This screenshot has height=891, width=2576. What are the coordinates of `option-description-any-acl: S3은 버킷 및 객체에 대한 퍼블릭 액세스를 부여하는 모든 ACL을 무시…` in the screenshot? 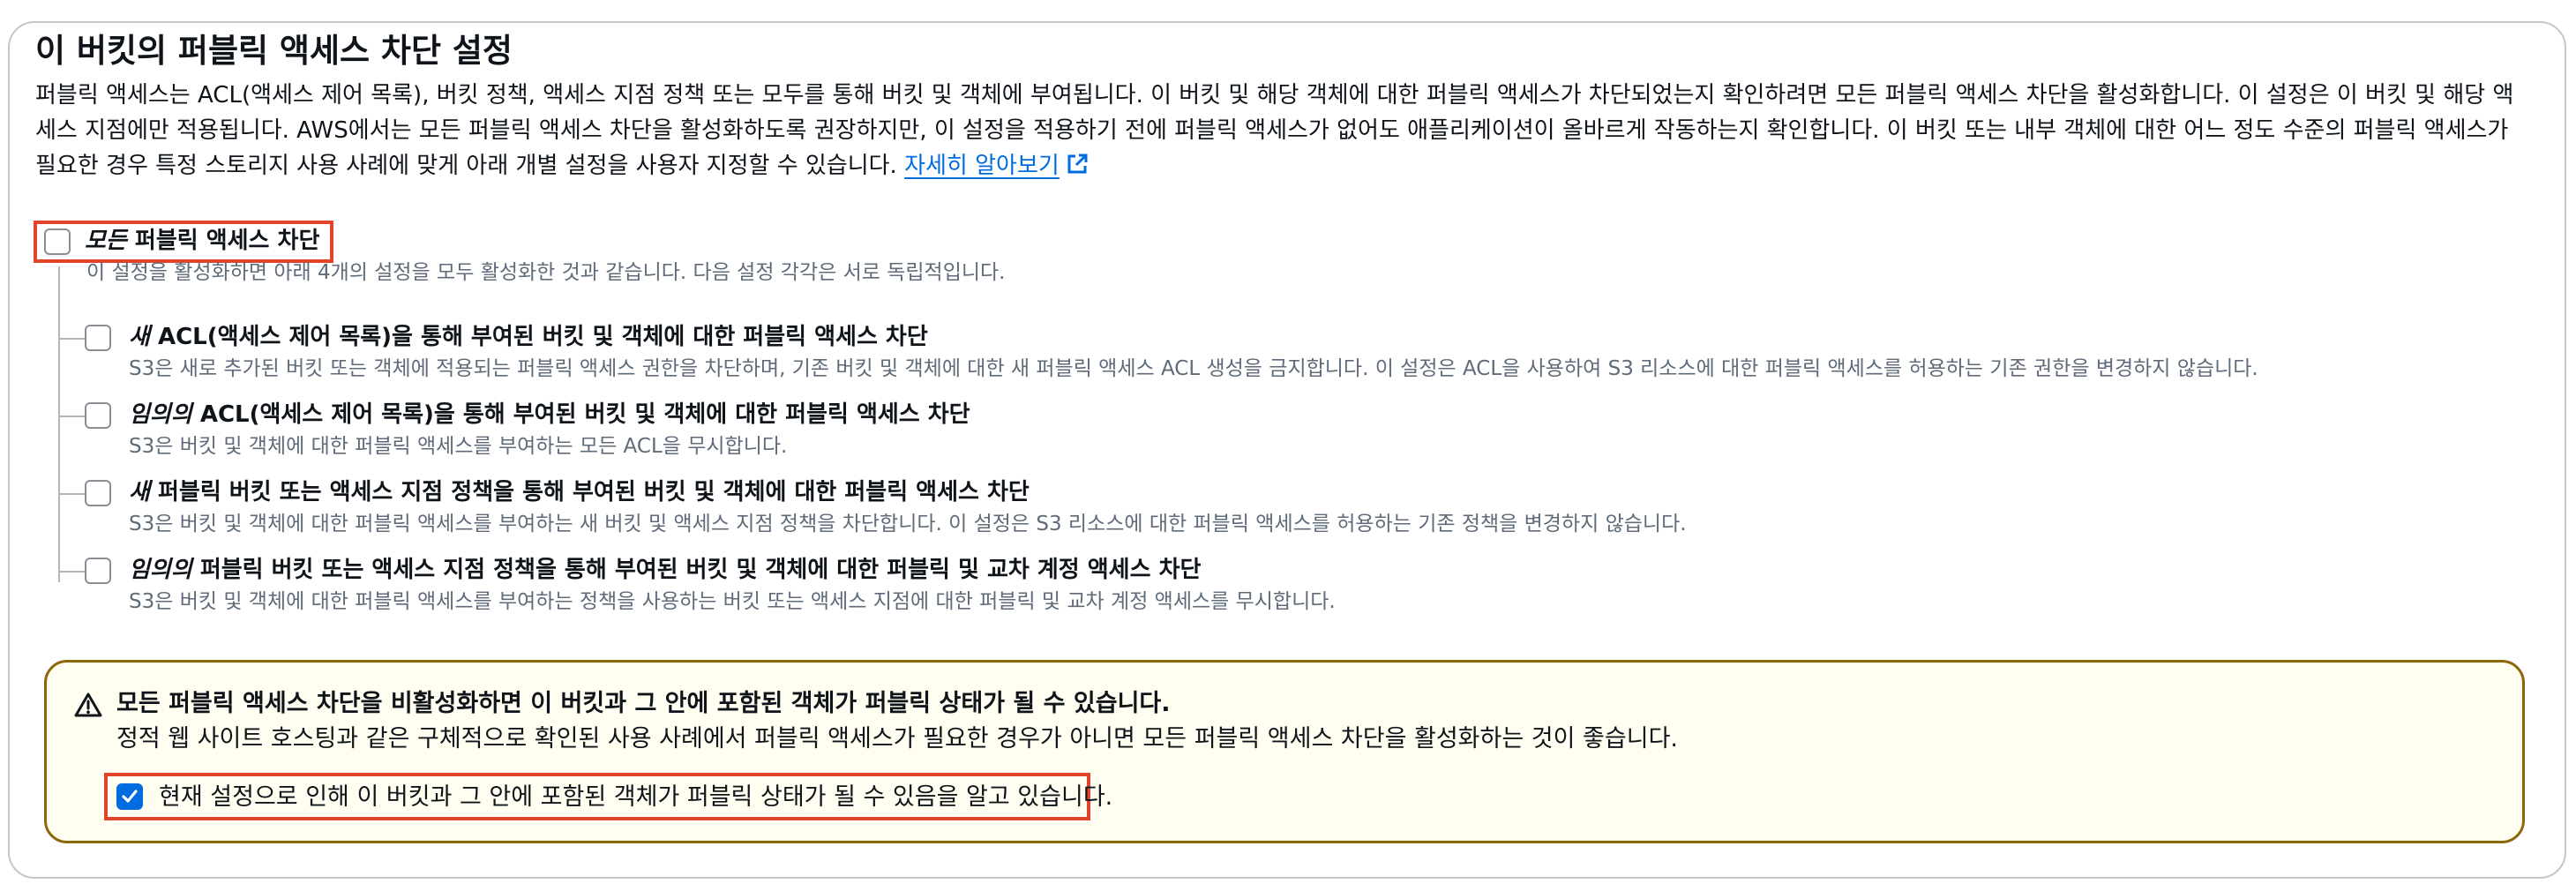 It's located at (459, 446).